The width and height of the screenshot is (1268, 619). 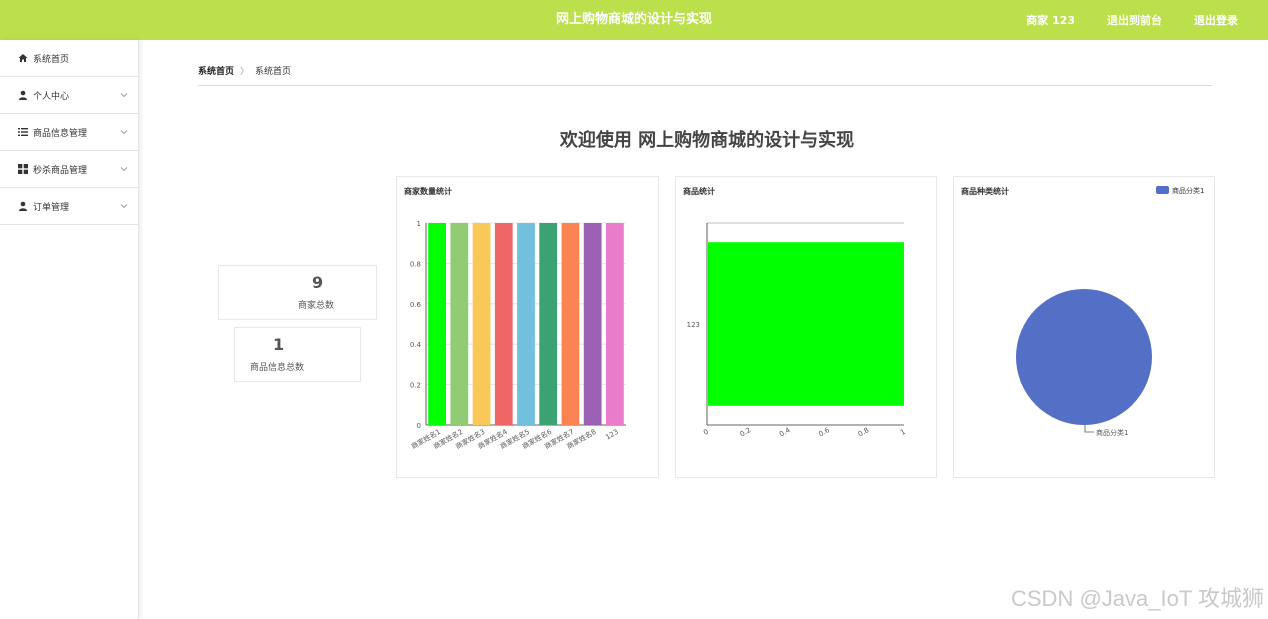 I want to click on y-tick-label: 0.2, so click(x=415, y=386).